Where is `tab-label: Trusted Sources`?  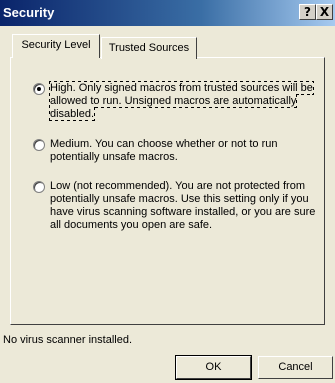
tab-label: Trusted Sources is located at coordinates (149, 48).